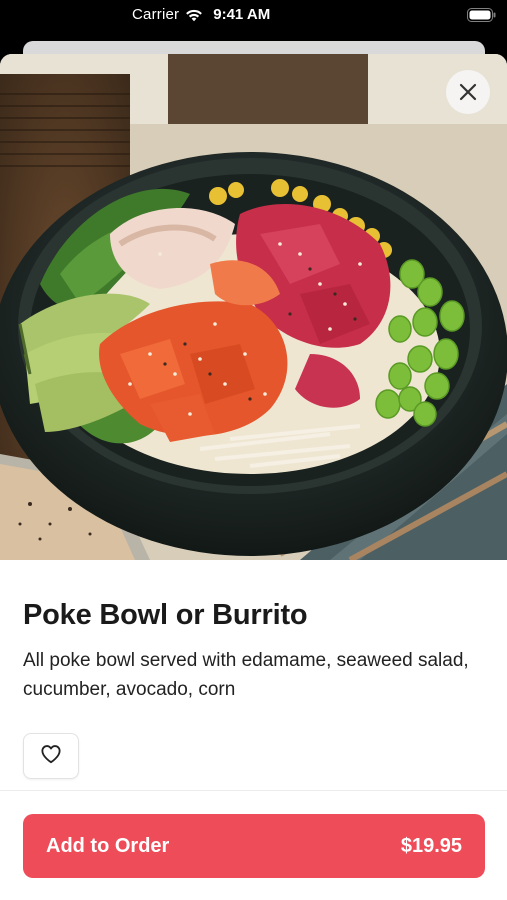  What do you see at coordinates (194, 15) in the screenshot?
I see `wifi-icon` at bounding box center [194, 15].